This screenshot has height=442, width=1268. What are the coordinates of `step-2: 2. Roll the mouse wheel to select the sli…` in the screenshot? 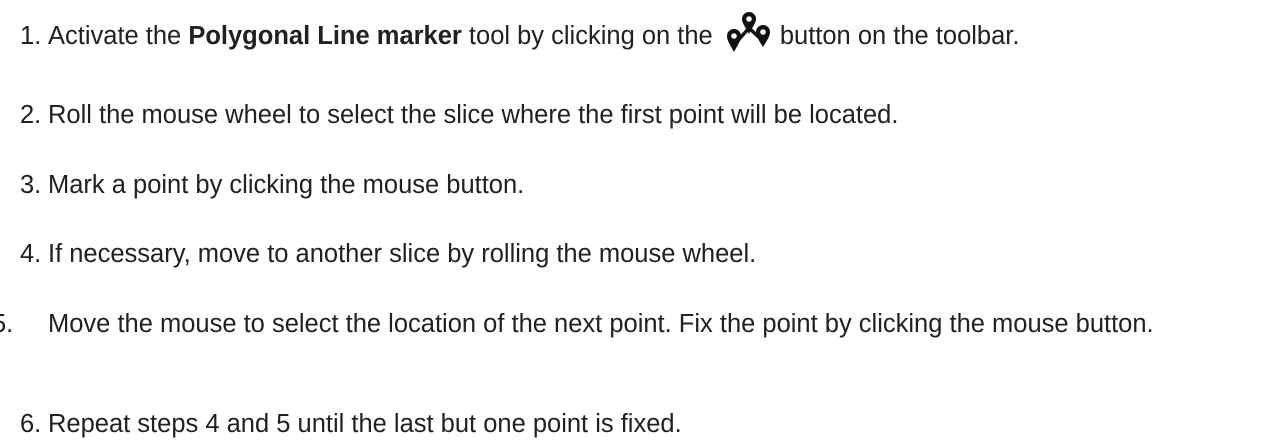 It's located at (637, 115).